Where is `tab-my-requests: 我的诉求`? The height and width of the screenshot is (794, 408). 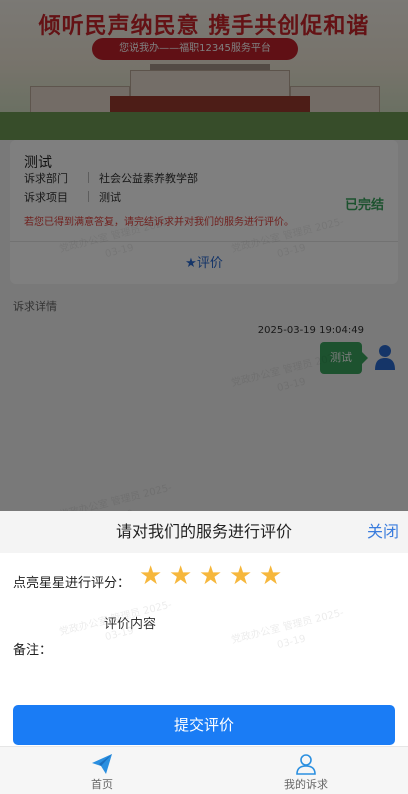
tab-my-requests: 我的诉求 is located at coordinates (306, 770).